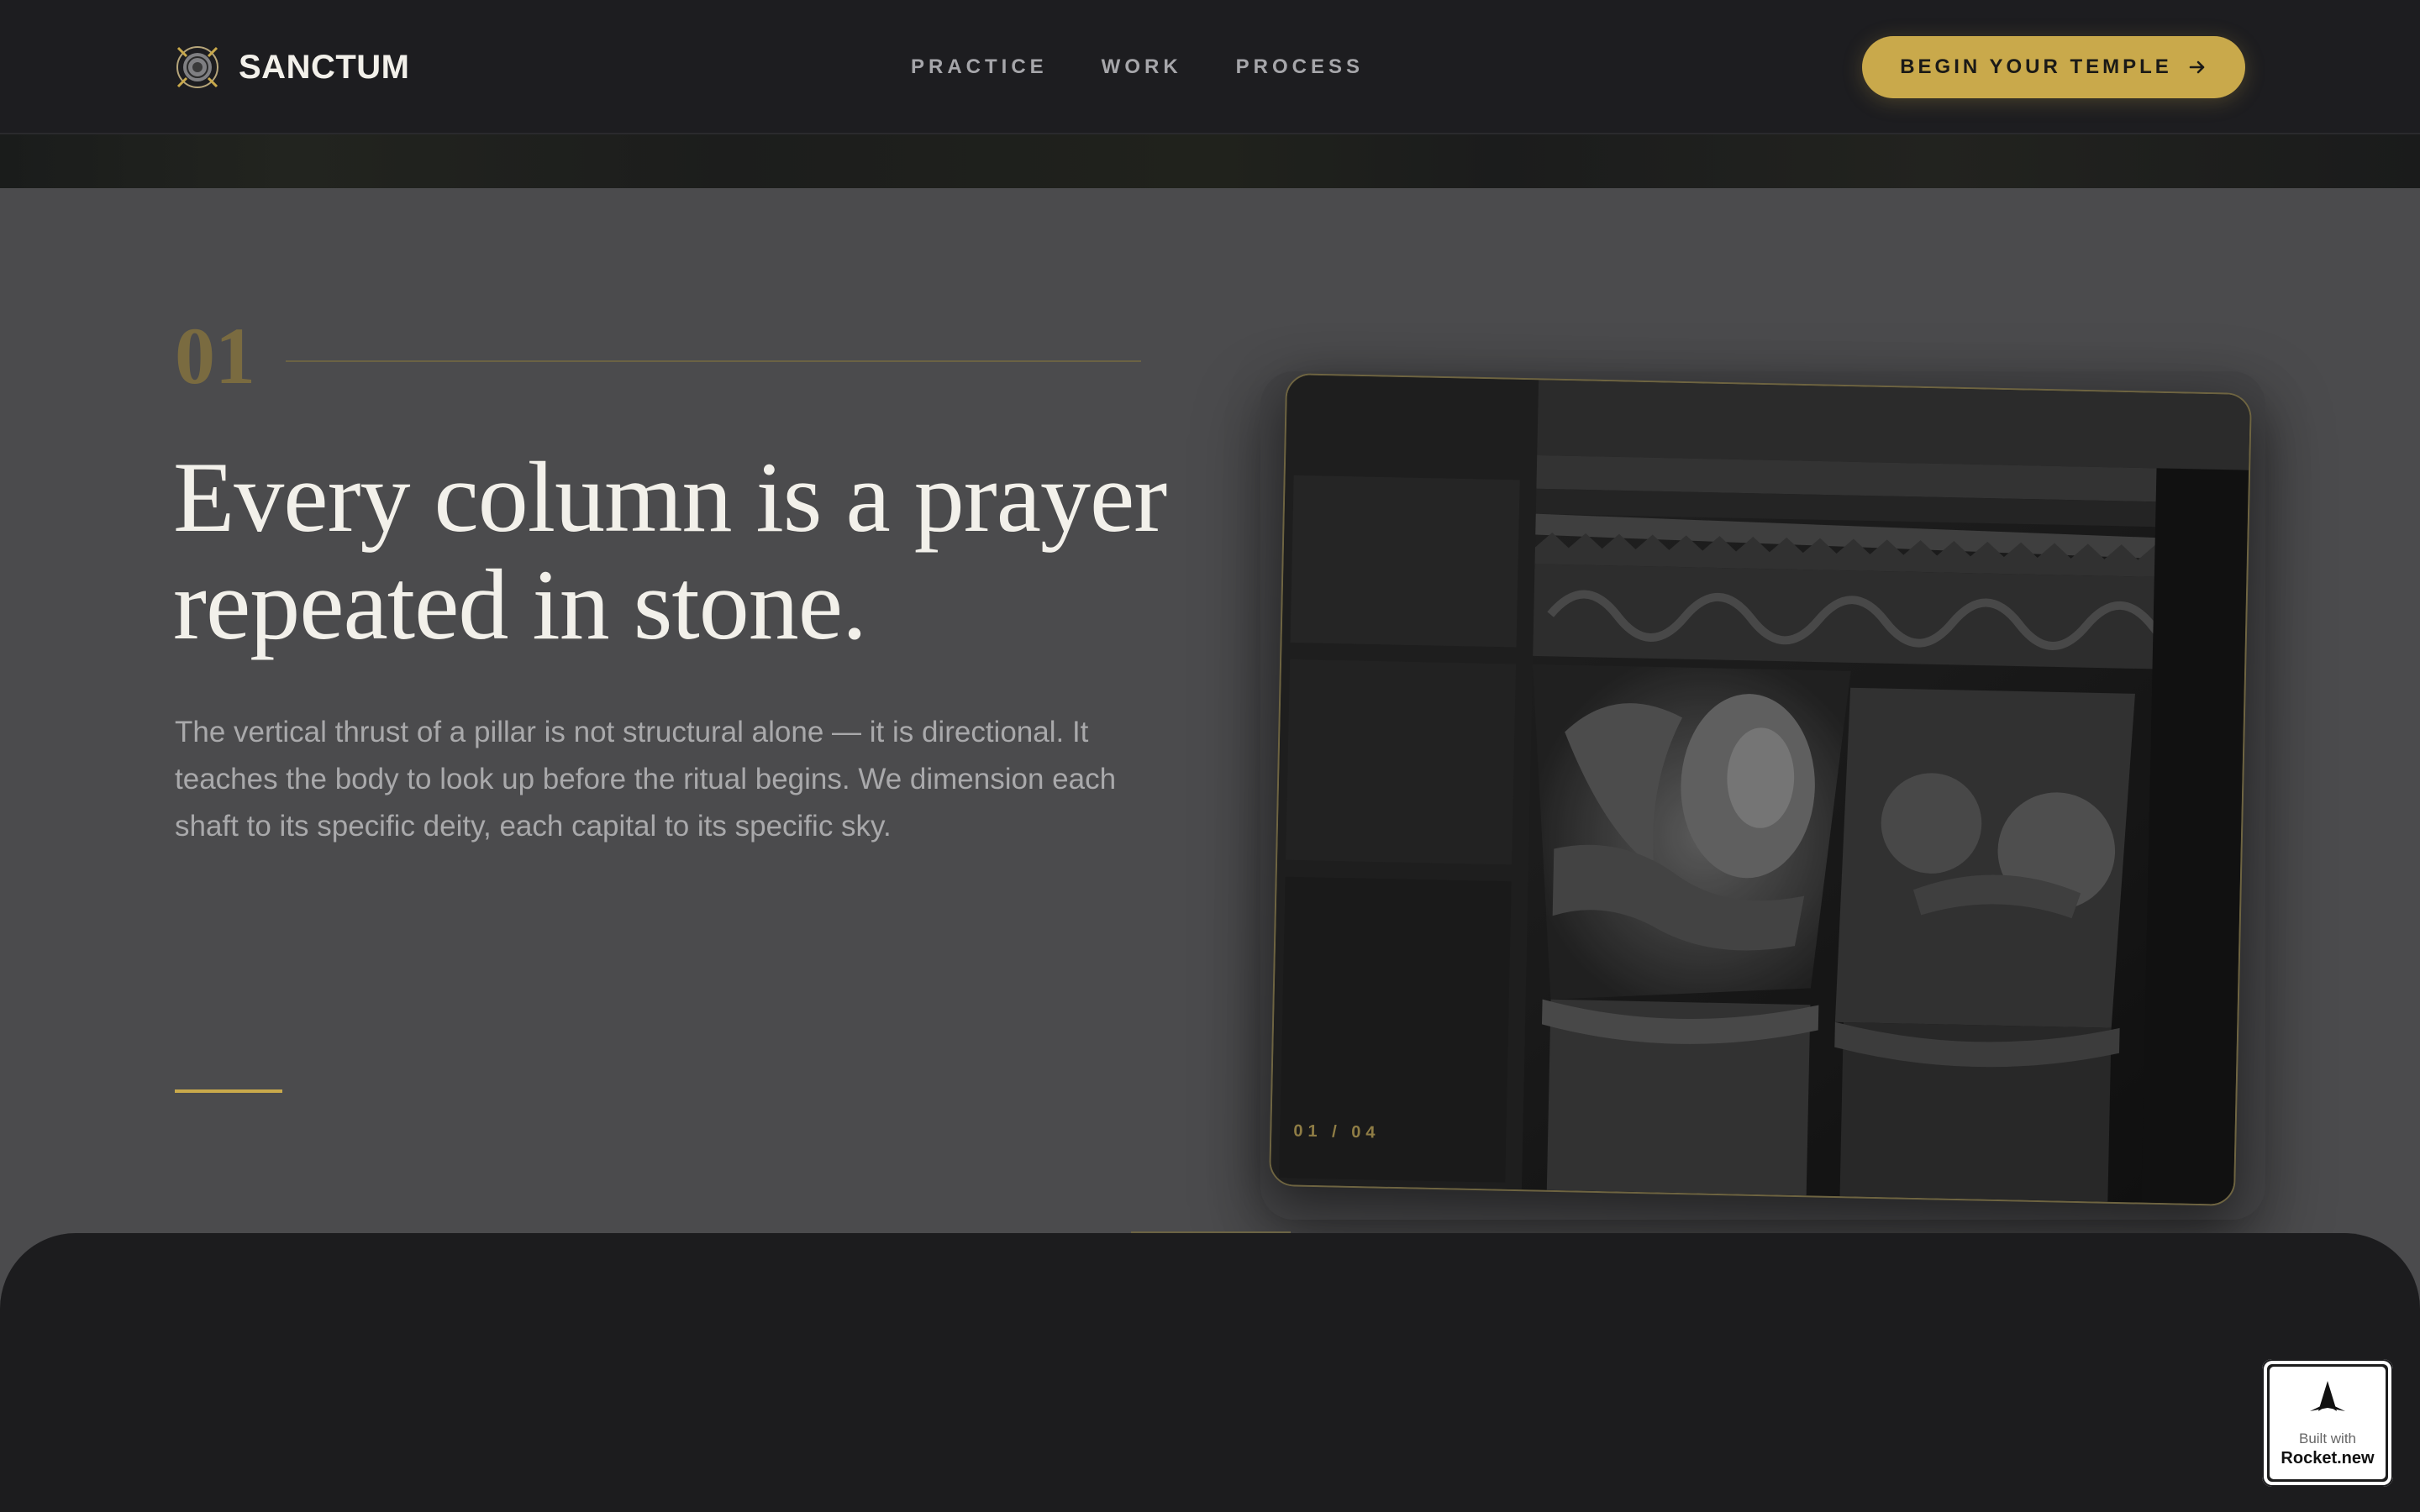 The image size is (2420, 1512). I want to click on headline-line-1: Every column is a prayer, so click(670, 497).